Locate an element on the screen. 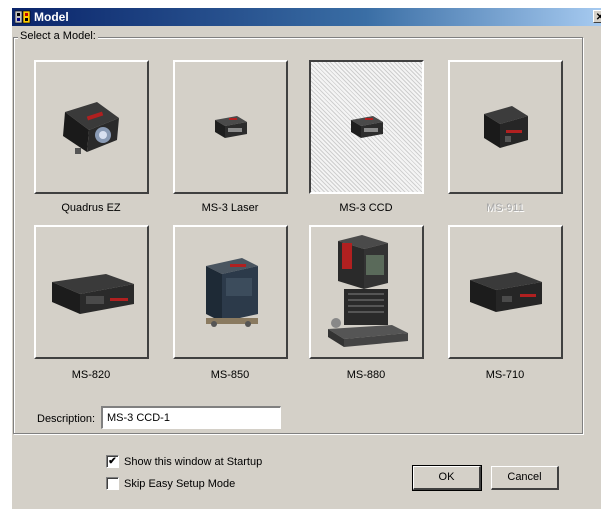 This screenshot has width=601, height=509. model-tile-ms-3-laser is located at coordinates (230, 127).